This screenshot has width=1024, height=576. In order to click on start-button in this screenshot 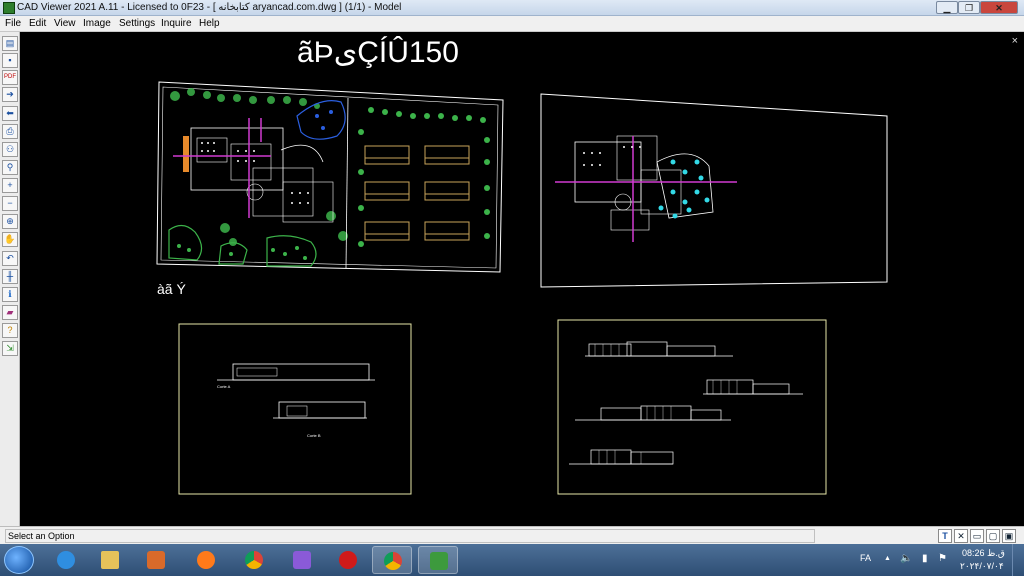, I will do `click(19, 560)`.